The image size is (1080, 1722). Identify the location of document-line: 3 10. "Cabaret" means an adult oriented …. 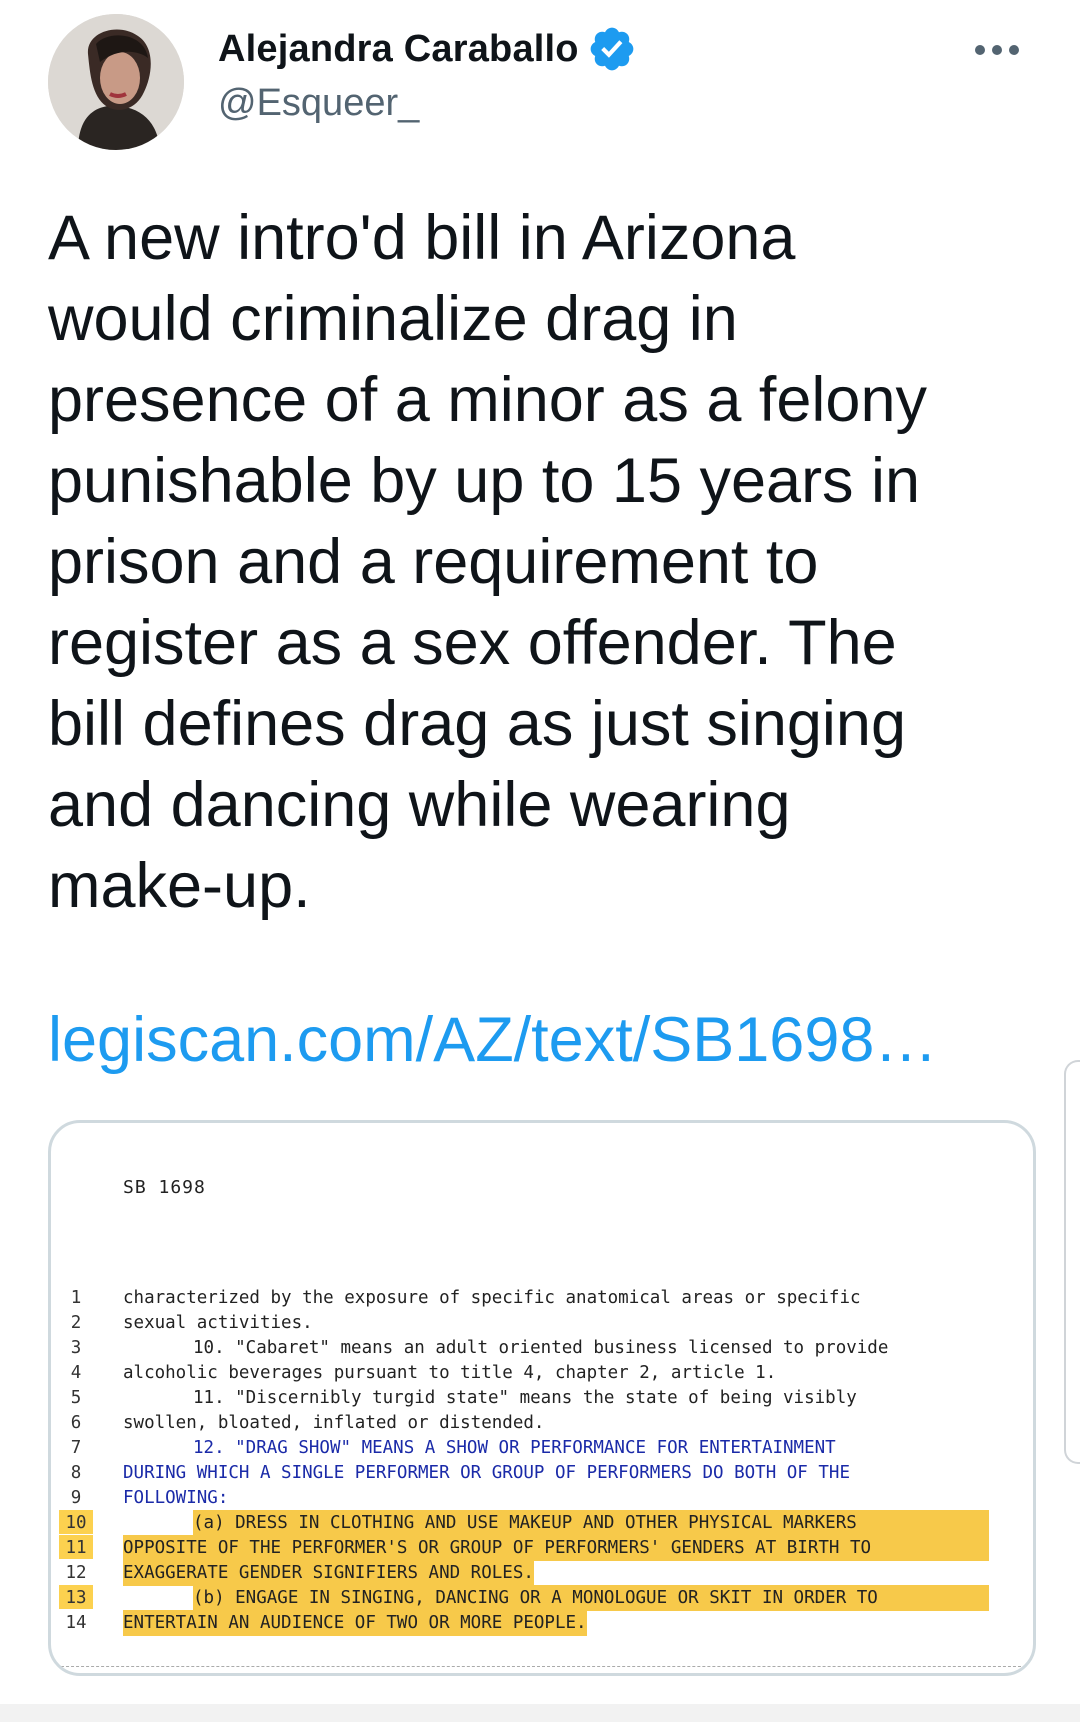
(541, 1348).